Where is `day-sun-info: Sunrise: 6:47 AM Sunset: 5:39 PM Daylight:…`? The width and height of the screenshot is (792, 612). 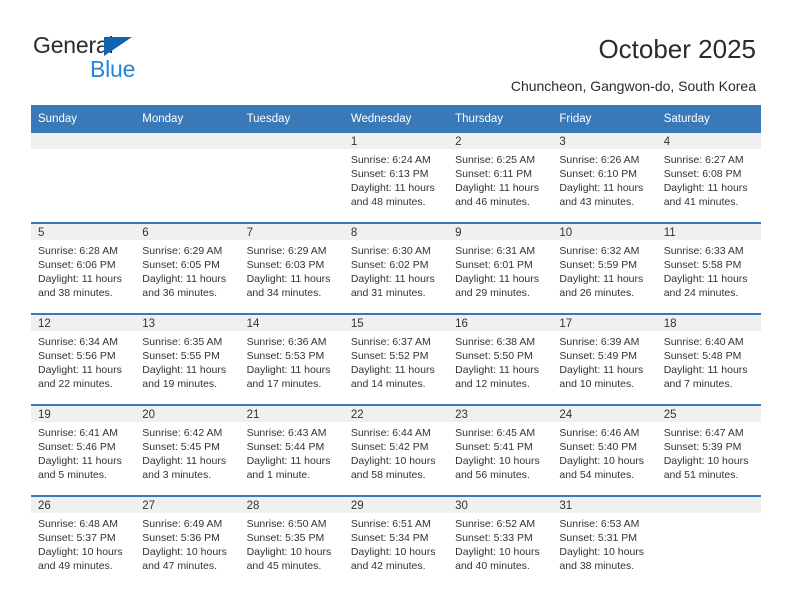
day-sun-info: Sunrise: 6:47 AM Sunset: 5:39 PM Daylight:… is located at coordinates (709, 452).